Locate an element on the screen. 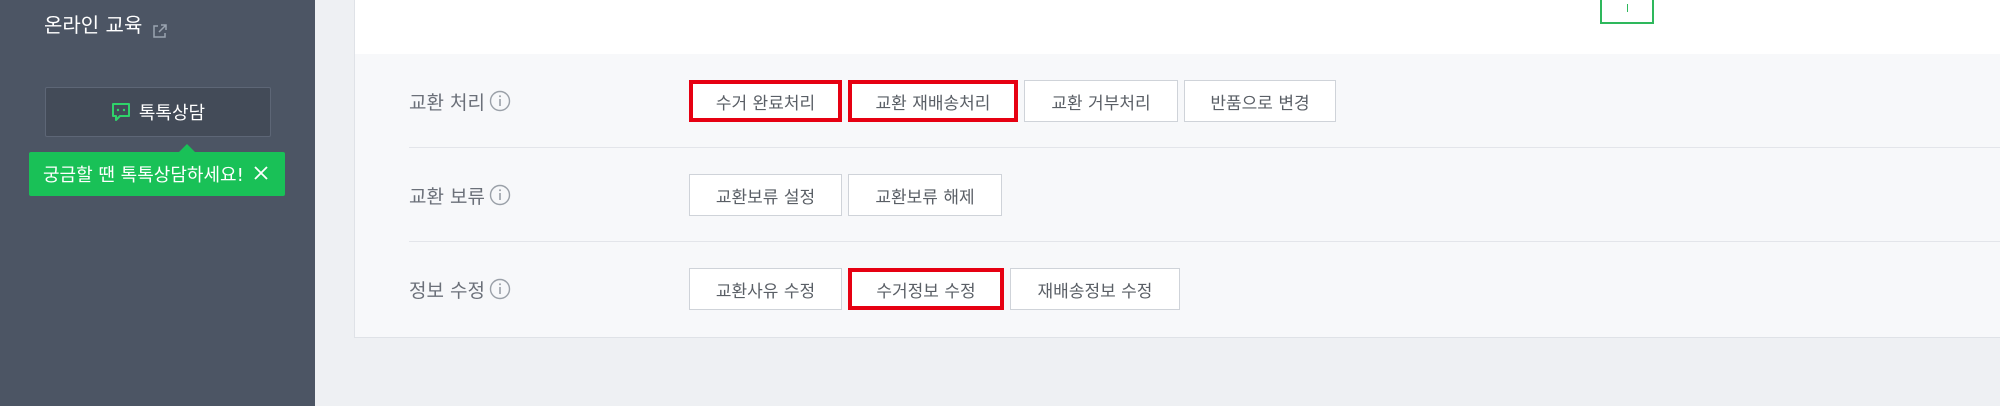 This screenshot has height=406, width=2000. info-edit-buttons: 교환사유 수정 수거정보 수정 재배송정보 수정 is located at coordinates (934, 289).